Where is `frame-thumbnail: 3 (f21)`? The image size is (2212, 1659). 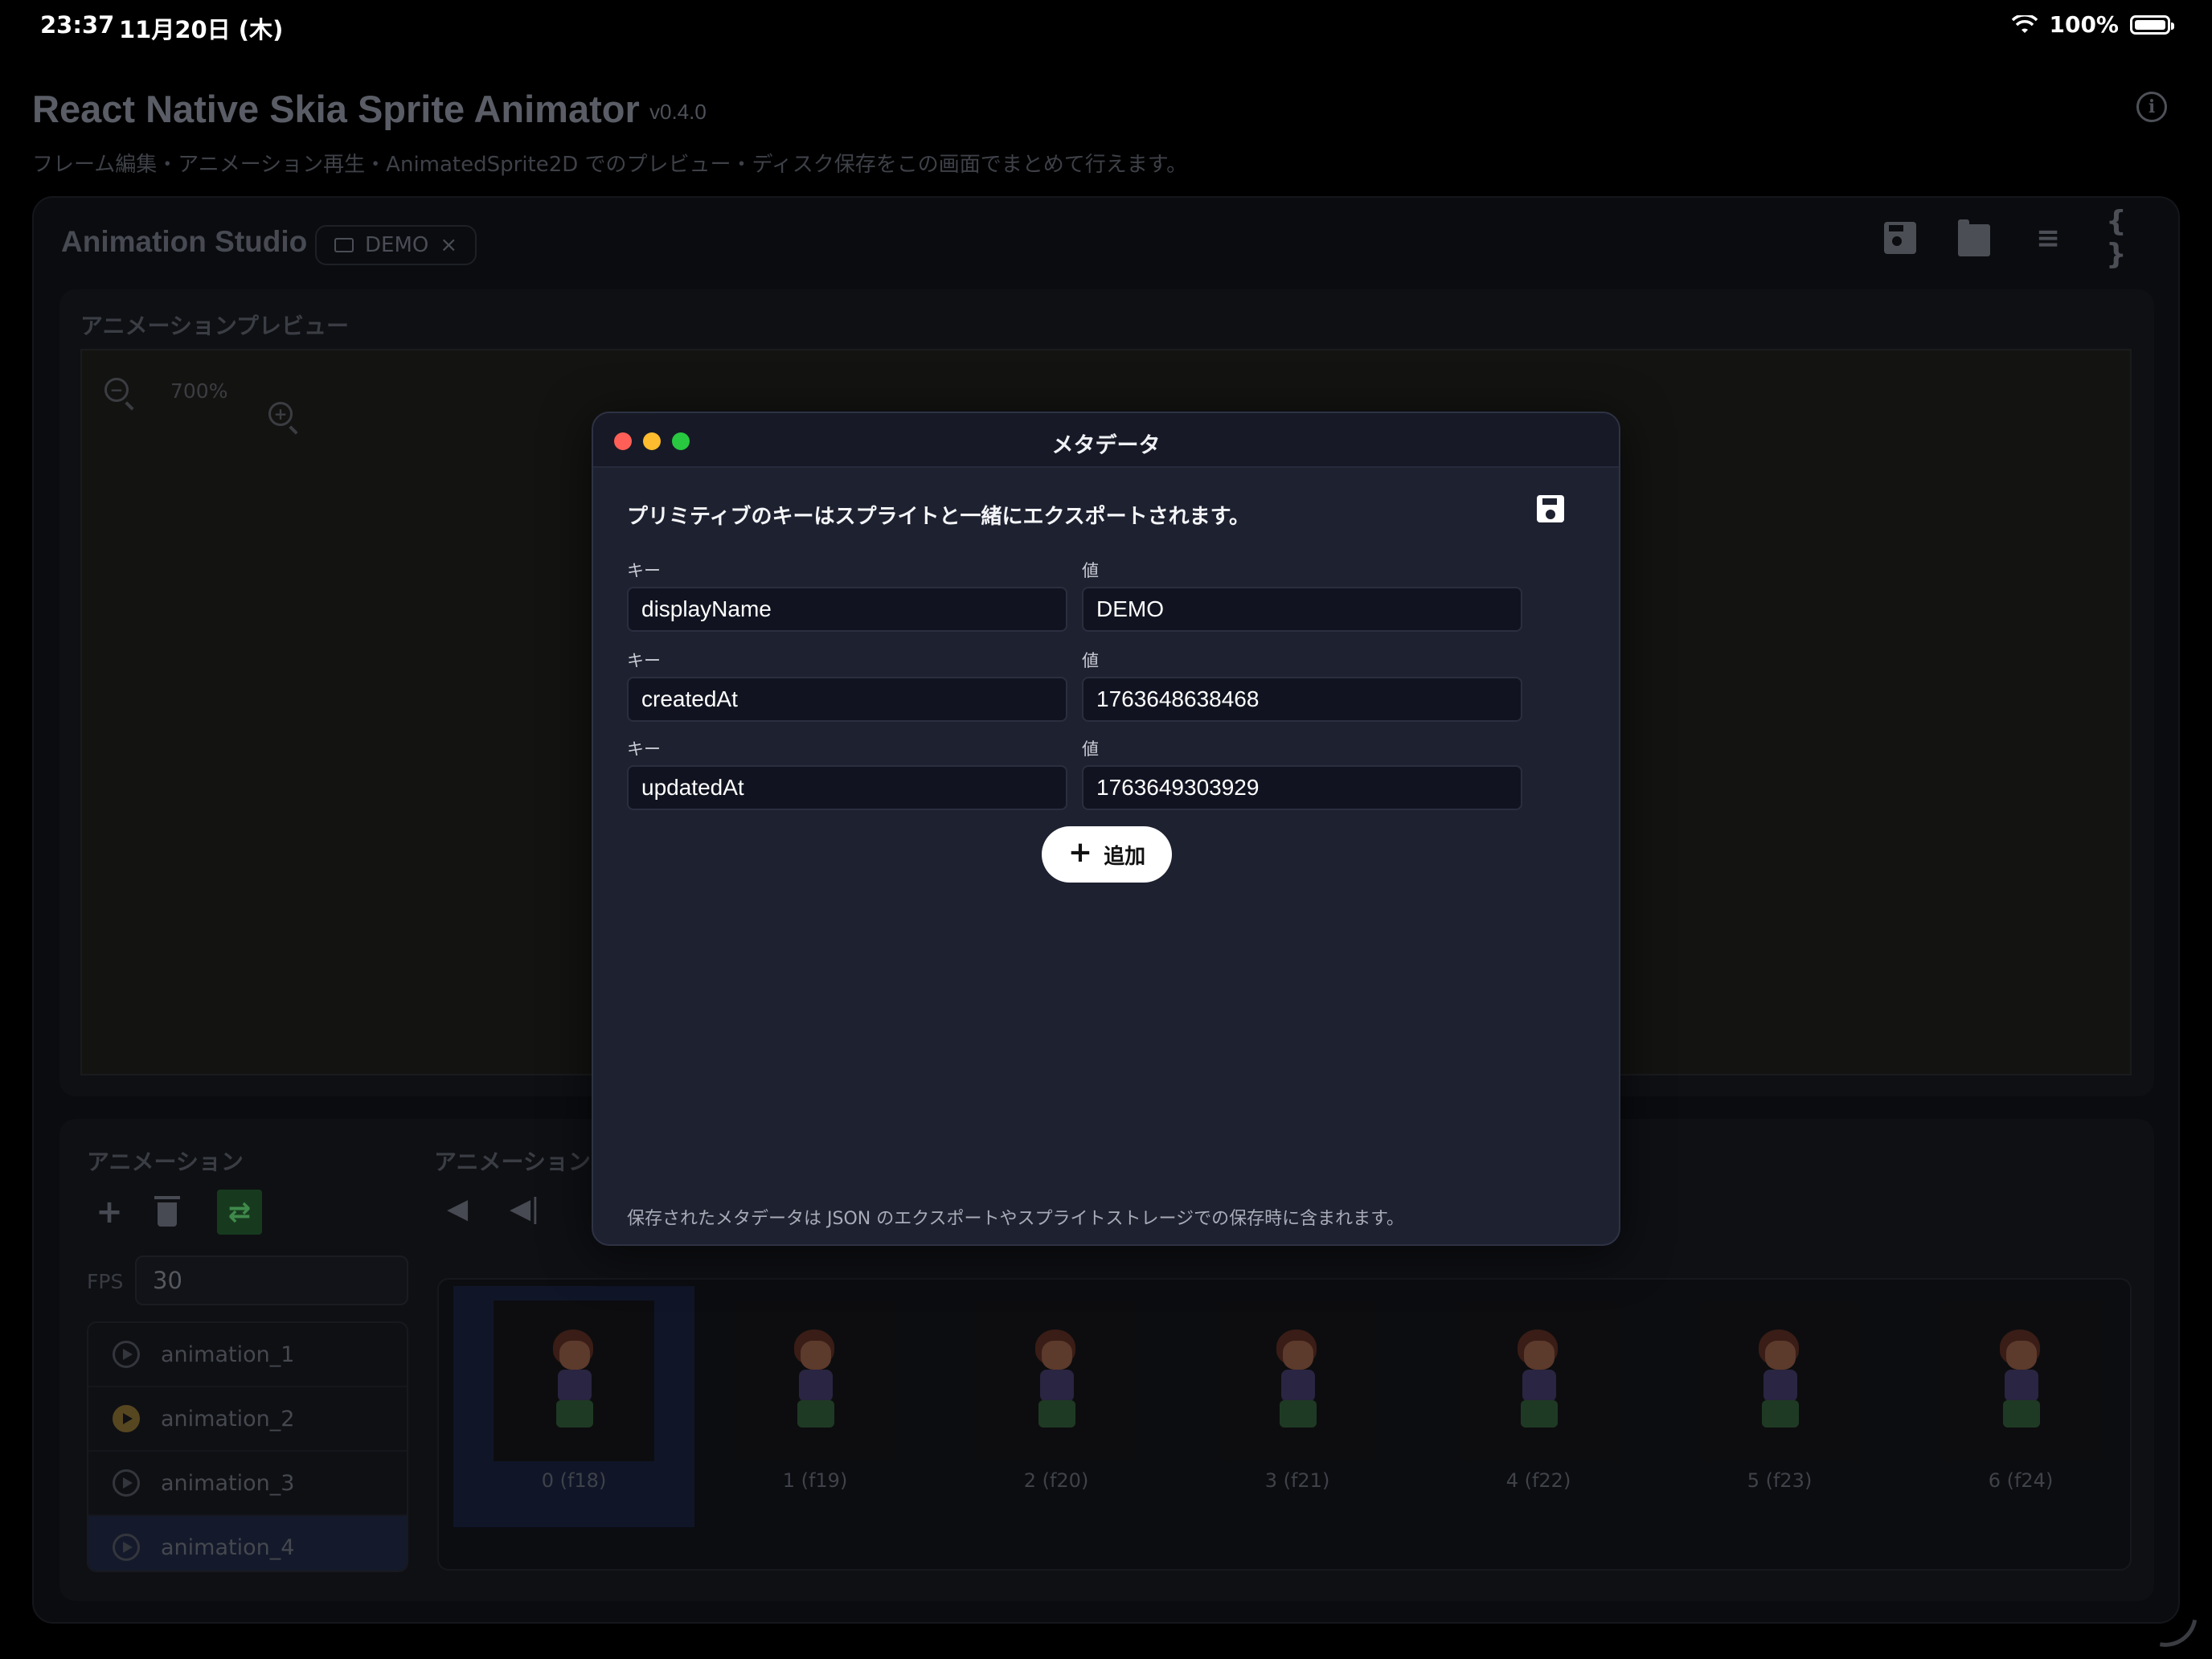 frame-thumbnail: 3 (f21) is located at coordinates (1297, 1406).